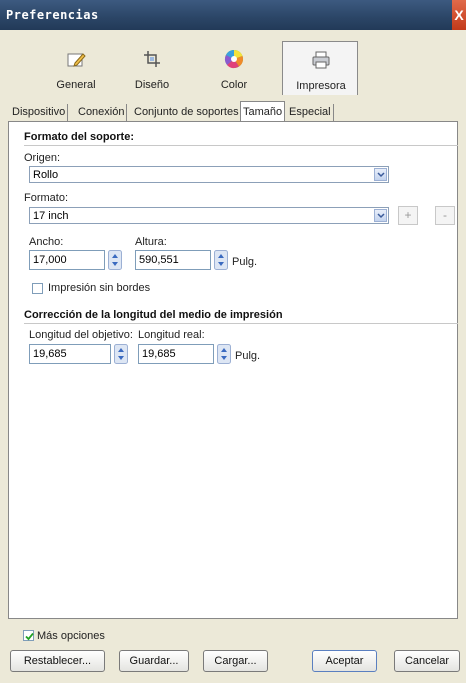  Describe the element at coordinates (81, 335) in the screenshot. I see `target-length-label: Longitud del objetivo:` at that location.